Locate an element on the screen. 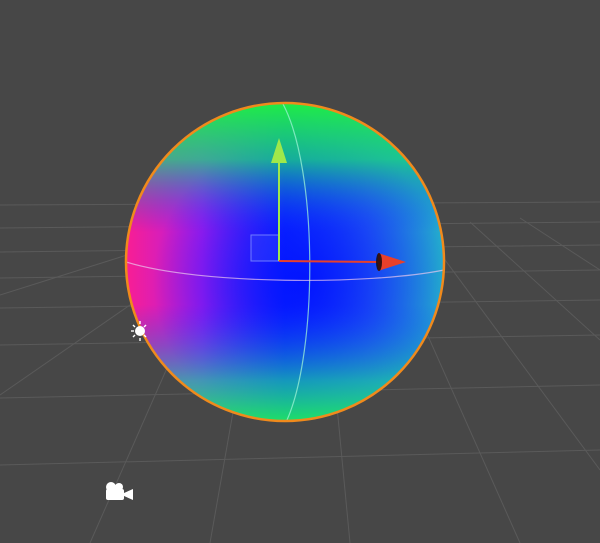  camera-icon is located at coordinates (119, 491).